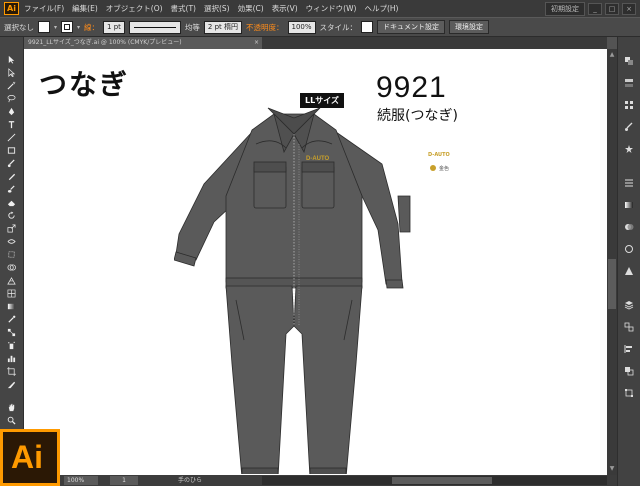 Image resolution: width=640 pixels, height=486 pixels. Describe the element at coordinates (301, 27) in the screenshot. I see `opacity-field: 100%` at that location.